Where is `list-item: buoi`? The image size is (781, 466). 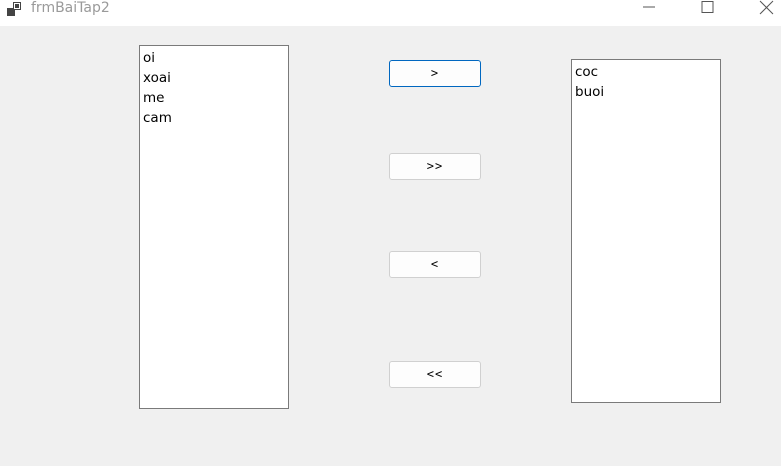
list-item: buoi is located at coordinates (646, 92).